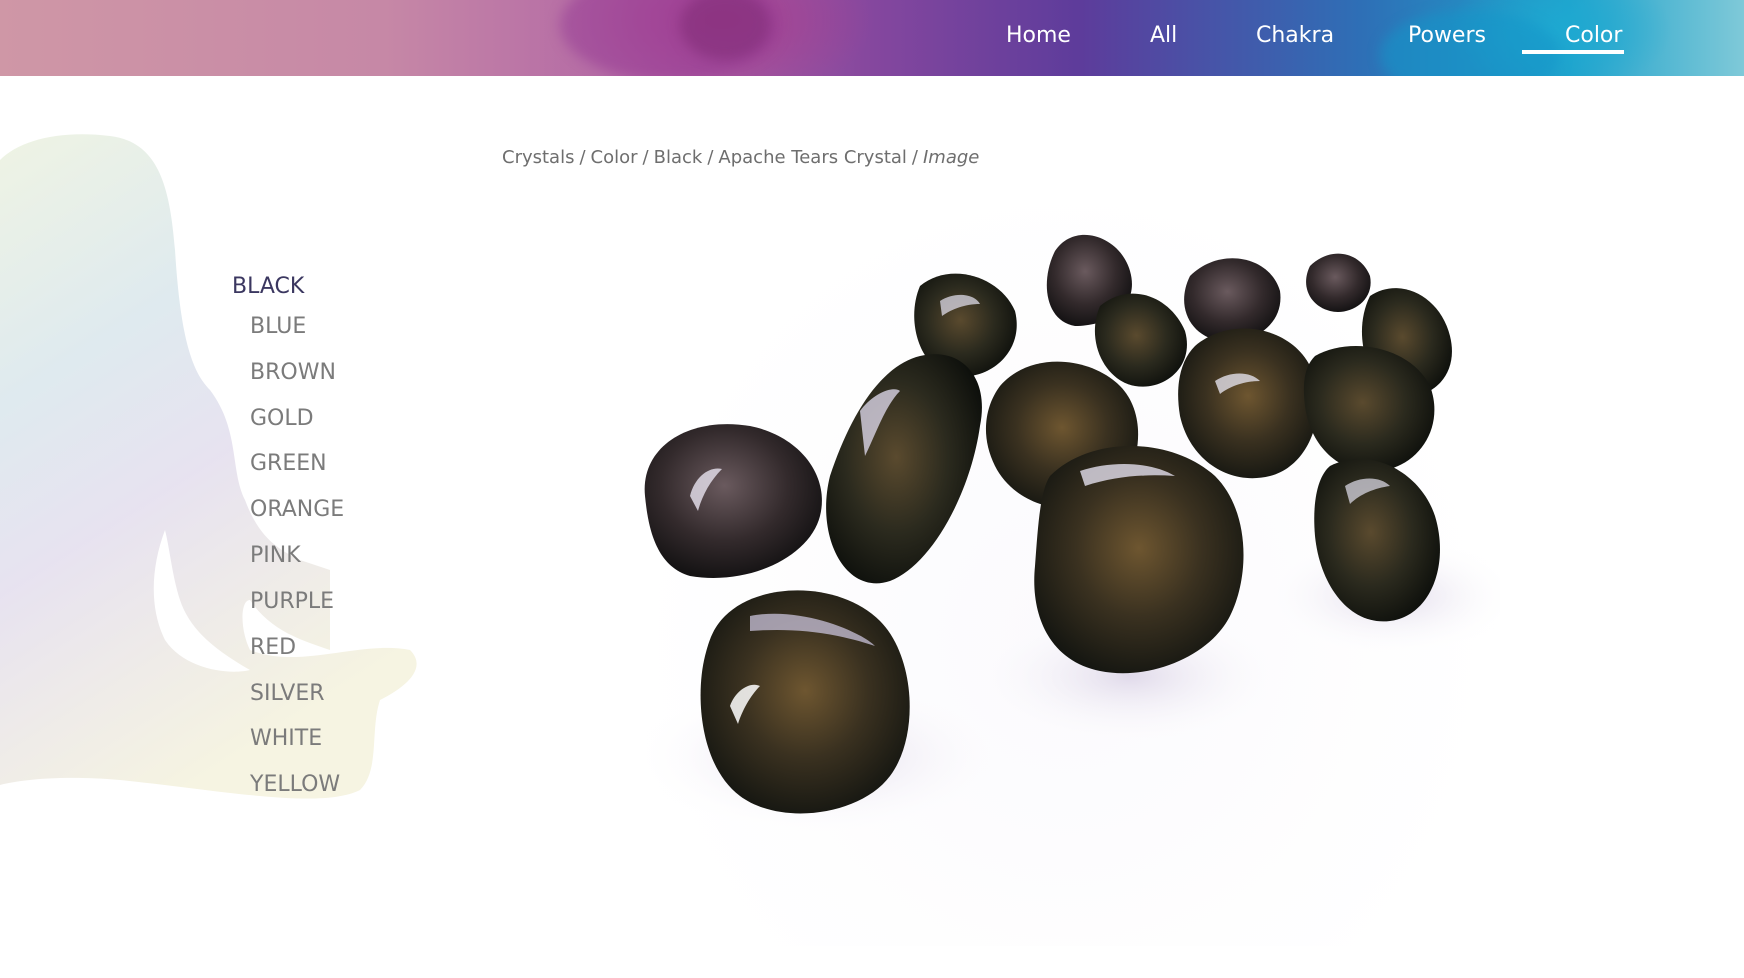  What do you see at coordinates (293, 373) in the screenshot?
I see `color-item-brown: BROWN` at bounding box center [293, 373].